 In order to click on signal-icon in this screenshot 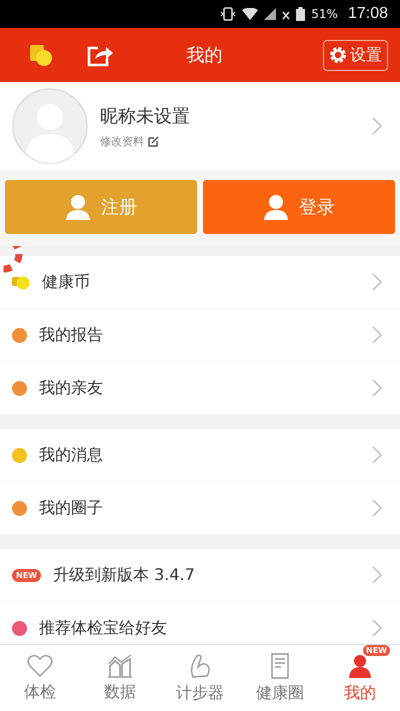, I will do `click(270, 14)`.